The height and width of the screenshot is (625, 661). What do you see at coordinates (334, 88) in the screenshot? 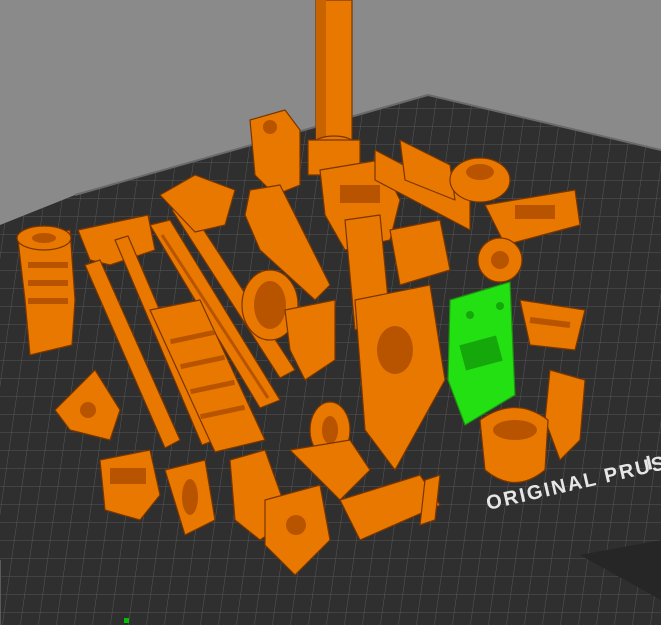
I see `part-tall-tube` at bounding box center [334, 88].